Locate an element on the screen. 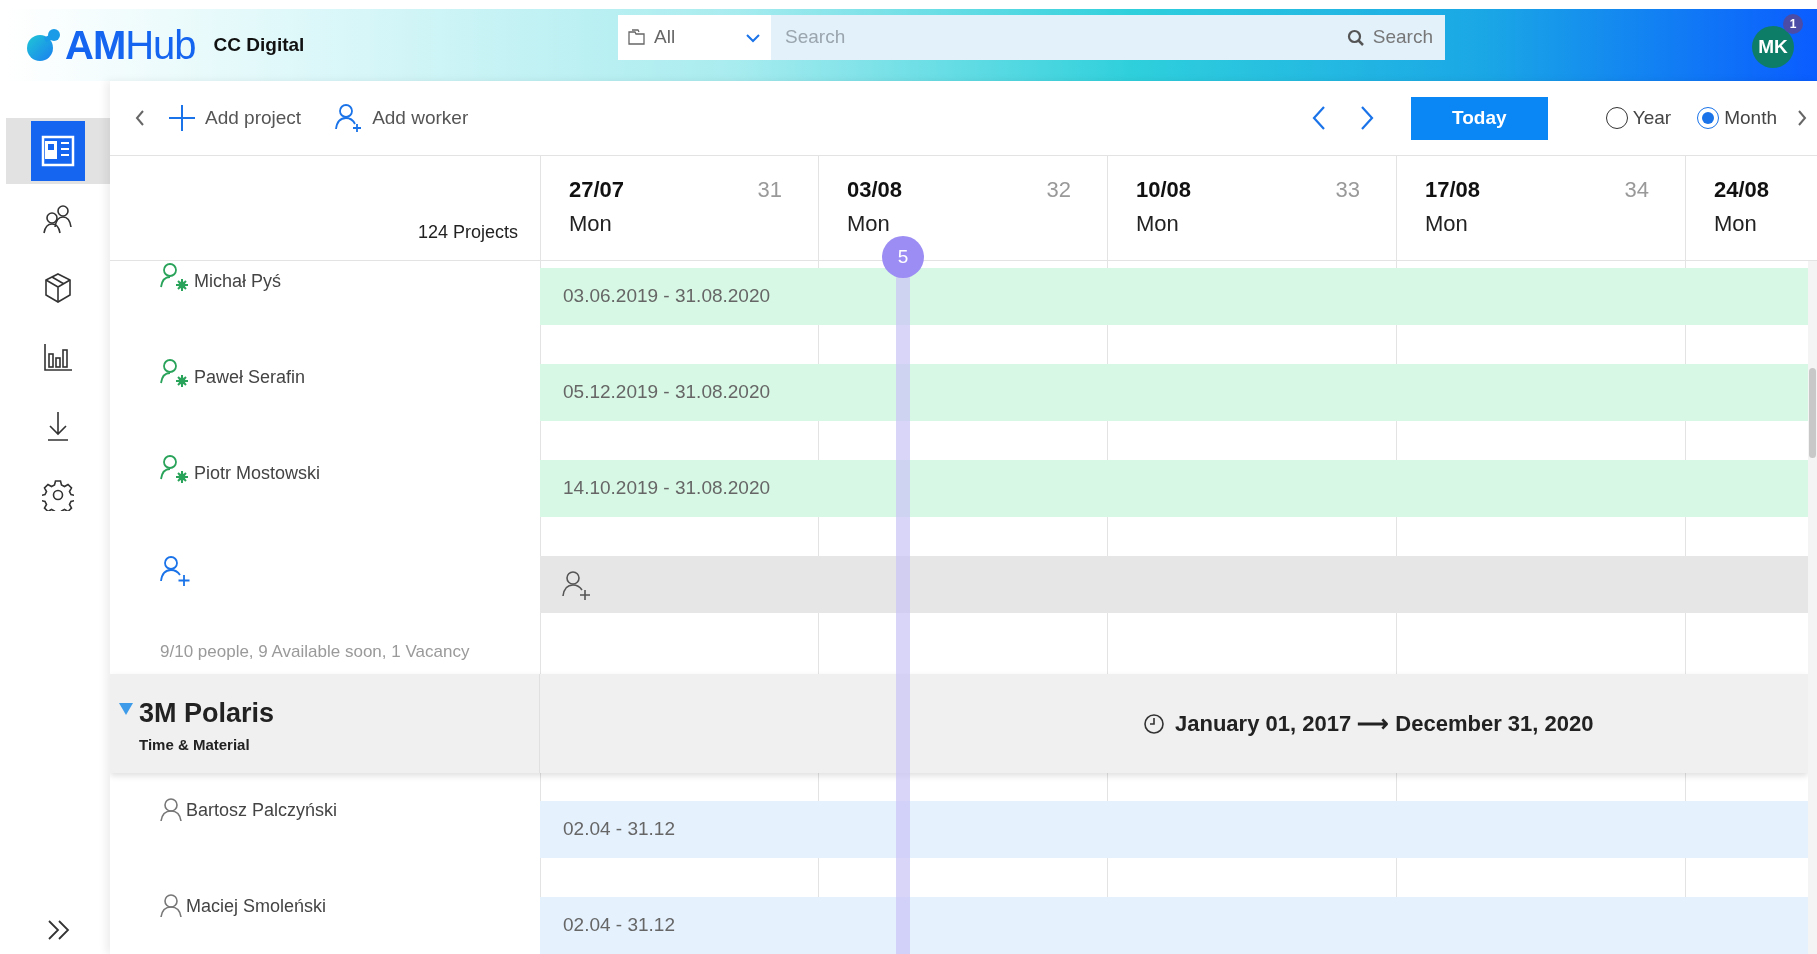  download-icon is located at coordinates (58, 425).